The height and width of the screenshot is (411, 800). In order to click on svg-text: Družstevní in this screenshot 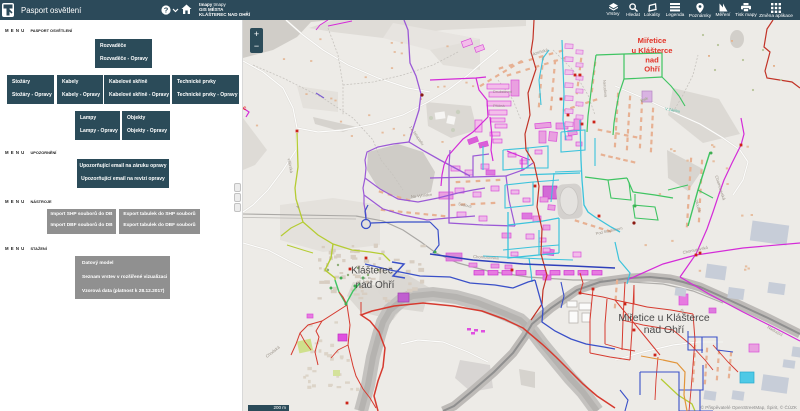, I will do `click(503, 91)`.